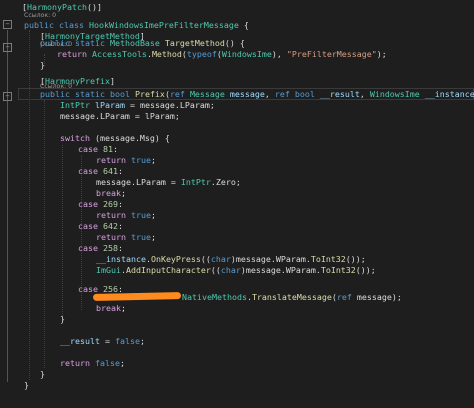 This screenshot has height=408, width=474. I want to click on collapse-class-icon: −, so click(7, 24).